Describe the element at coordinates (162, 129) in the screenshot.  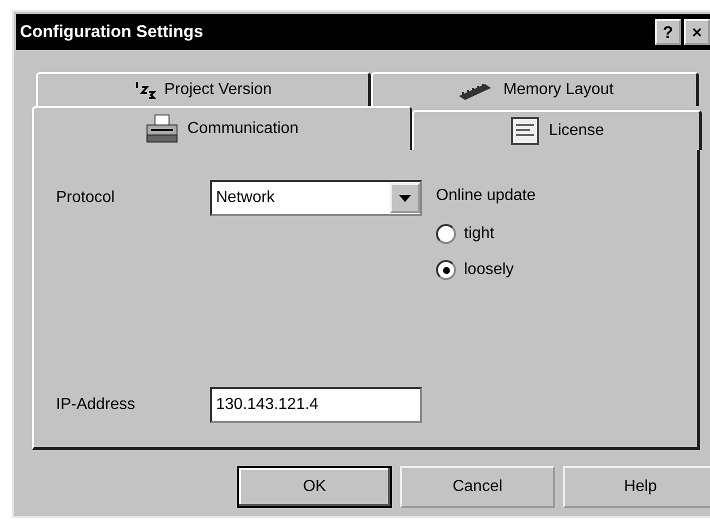
I see `printer-icon` at that location.